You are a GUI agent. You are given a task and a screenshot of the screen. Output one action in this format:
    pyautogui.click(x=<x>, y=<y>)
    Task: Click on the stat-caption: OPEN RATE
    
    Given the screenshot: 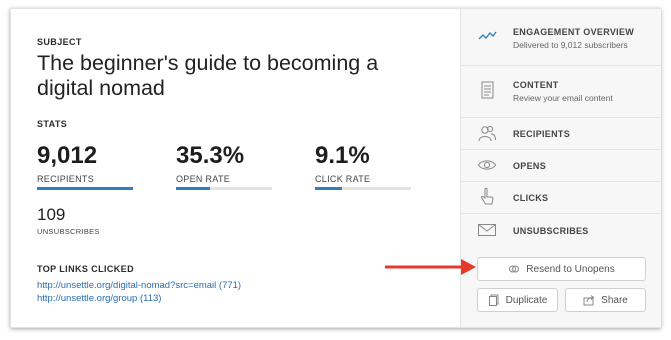 What is the action you would take?
    pyautogui.click(x=203, y=179)
    